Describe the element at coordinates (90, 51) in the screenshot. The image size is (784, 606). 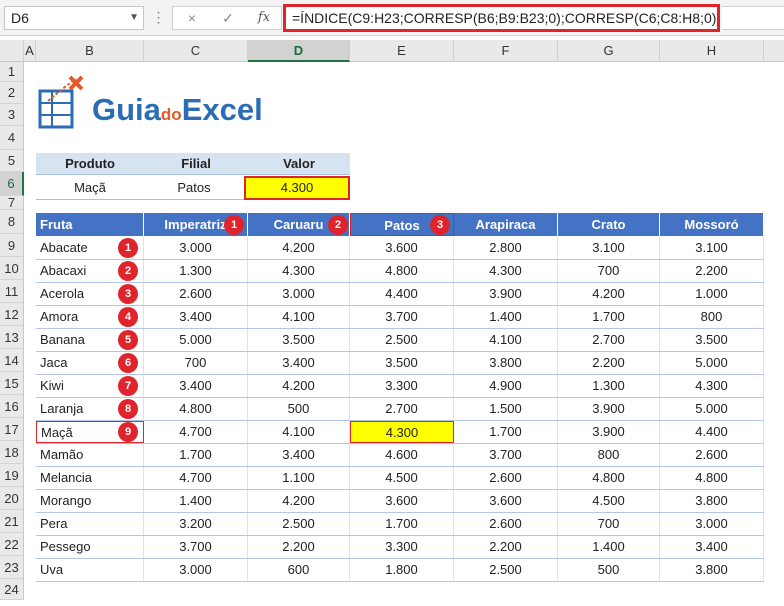
I see `column-header: B` at that location.